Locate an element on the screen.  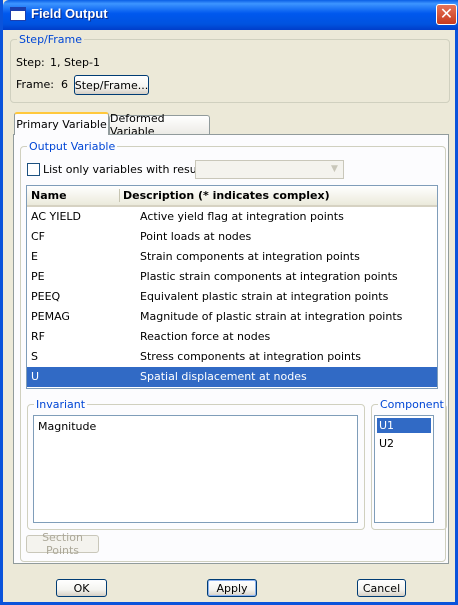
list-item: Magnitude is located at coordinates (96, 426).